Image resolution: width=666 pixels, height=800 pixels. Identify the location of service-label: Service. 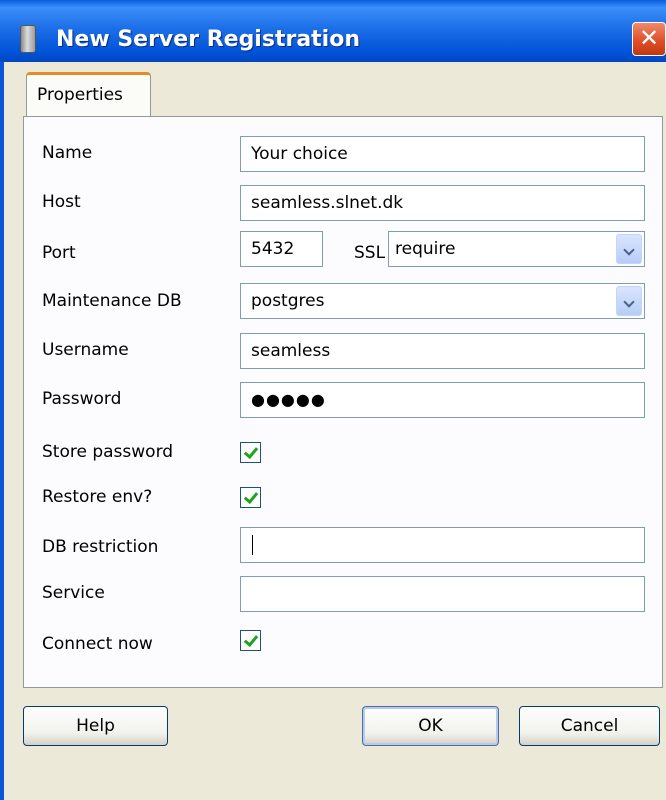
(73, 593).